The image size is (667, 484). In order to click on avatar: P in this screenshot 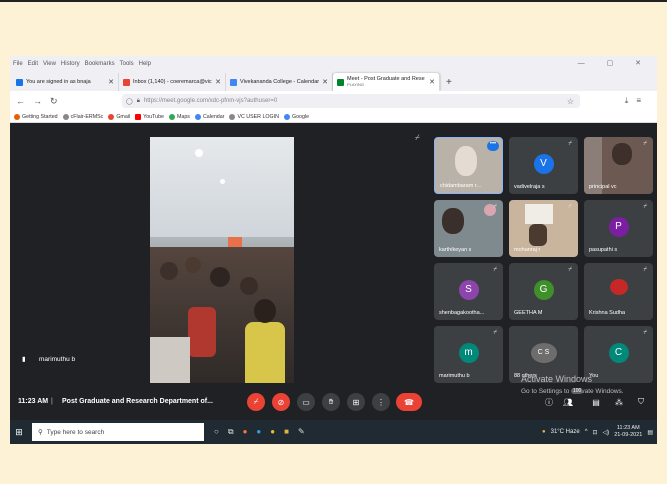, I will do `click(618, 226)`.